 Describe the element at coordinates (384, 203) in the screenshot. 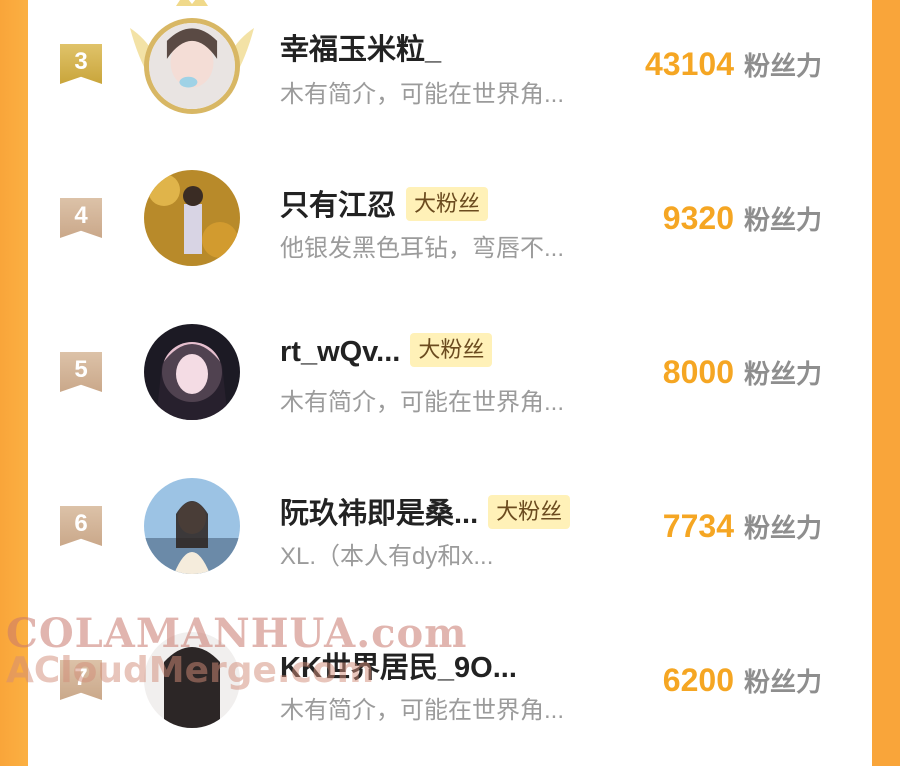

I see `user-name: 只有江忍 大粉丝` at that location.